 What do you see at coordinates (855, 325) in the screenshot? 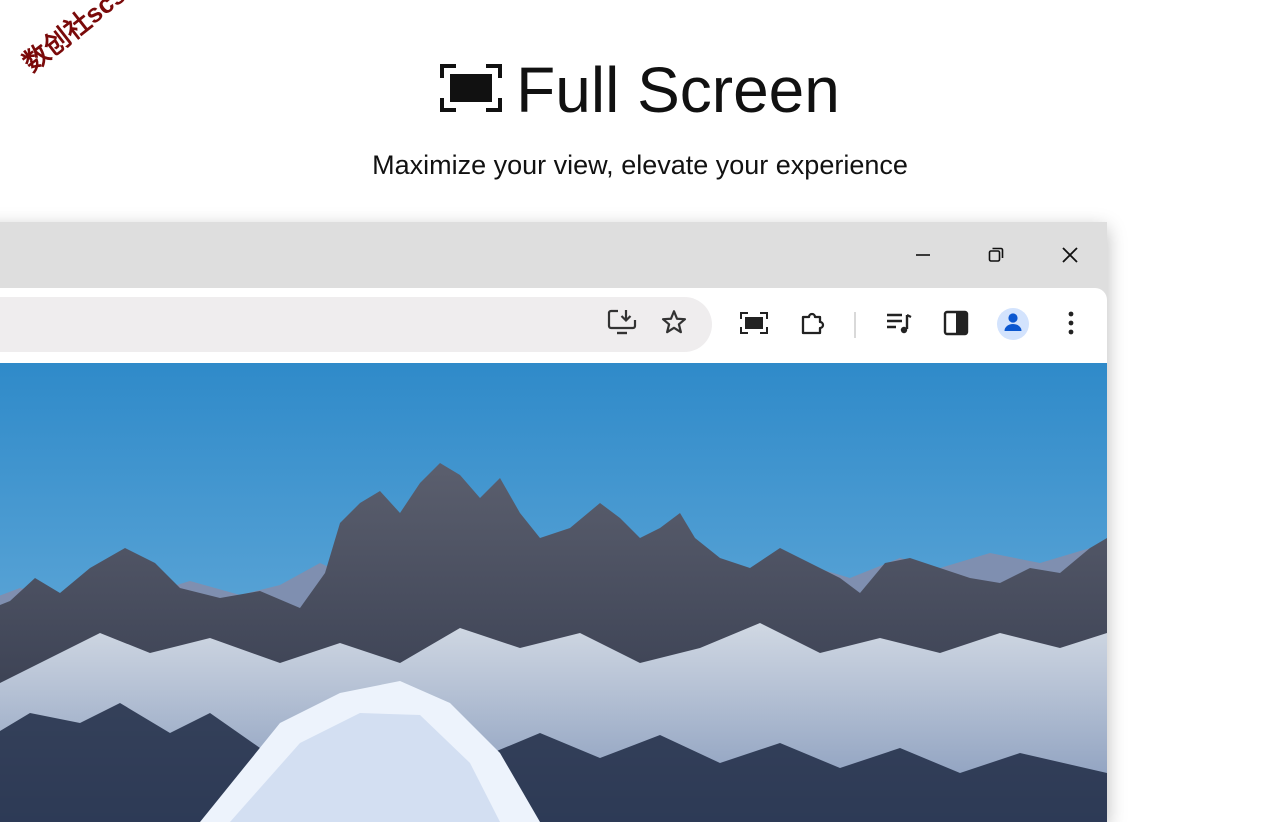
I see `toolbar-divider` at bounding box center [855, 325].